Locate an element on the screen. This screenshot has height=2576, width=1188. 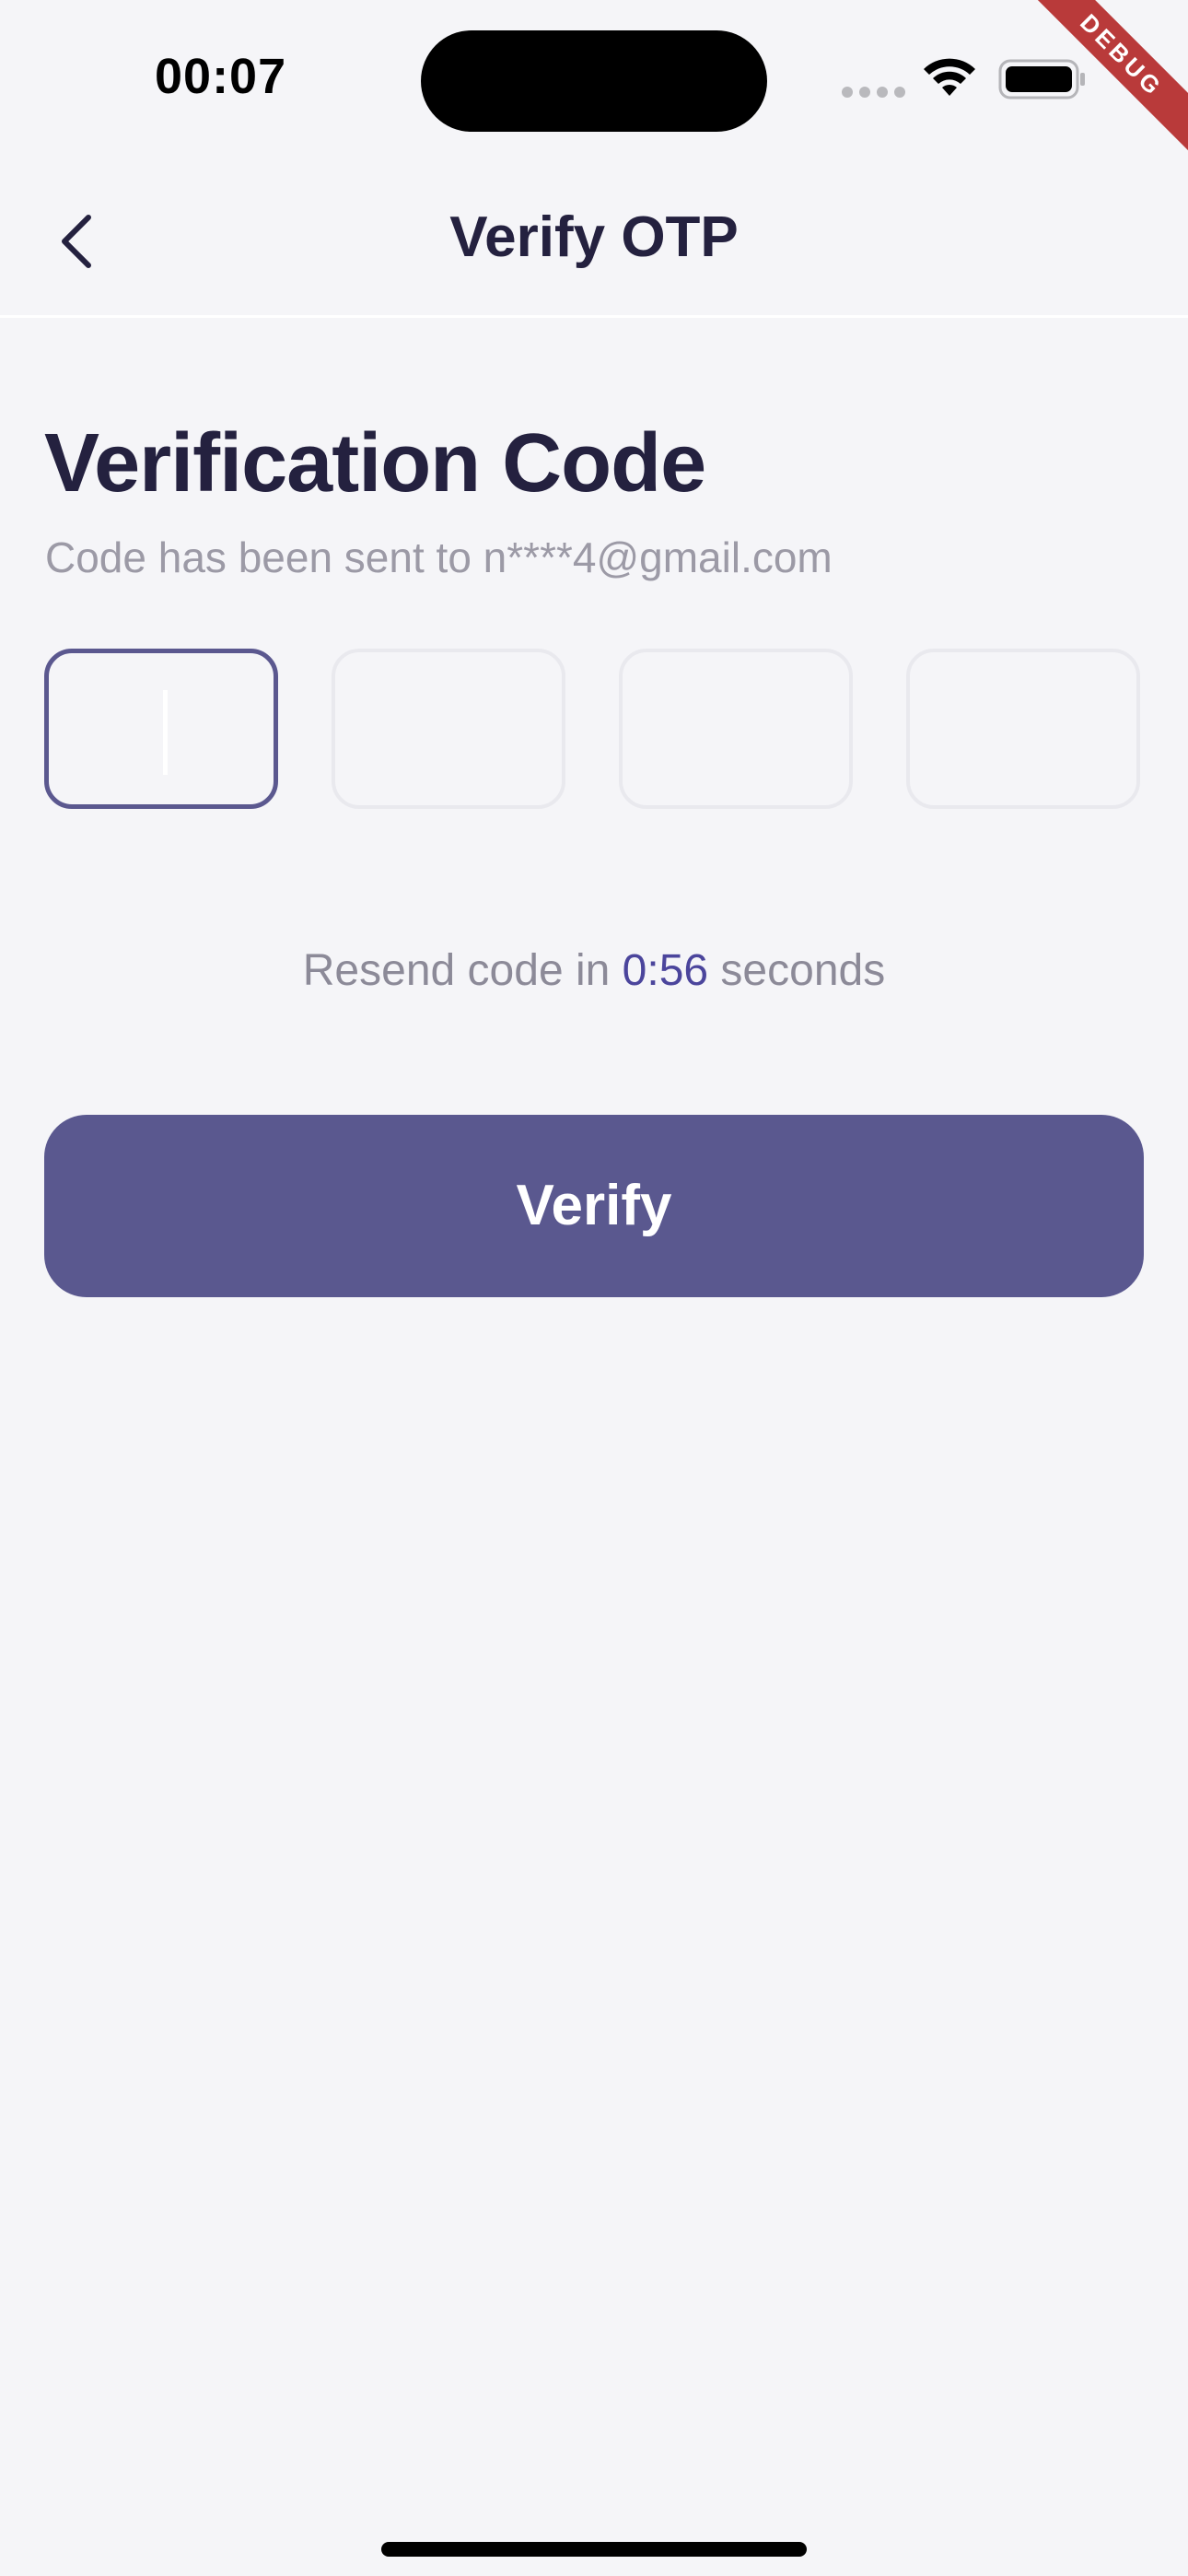
status-bar-time: 00:07 is located at coordinates (221, 76).